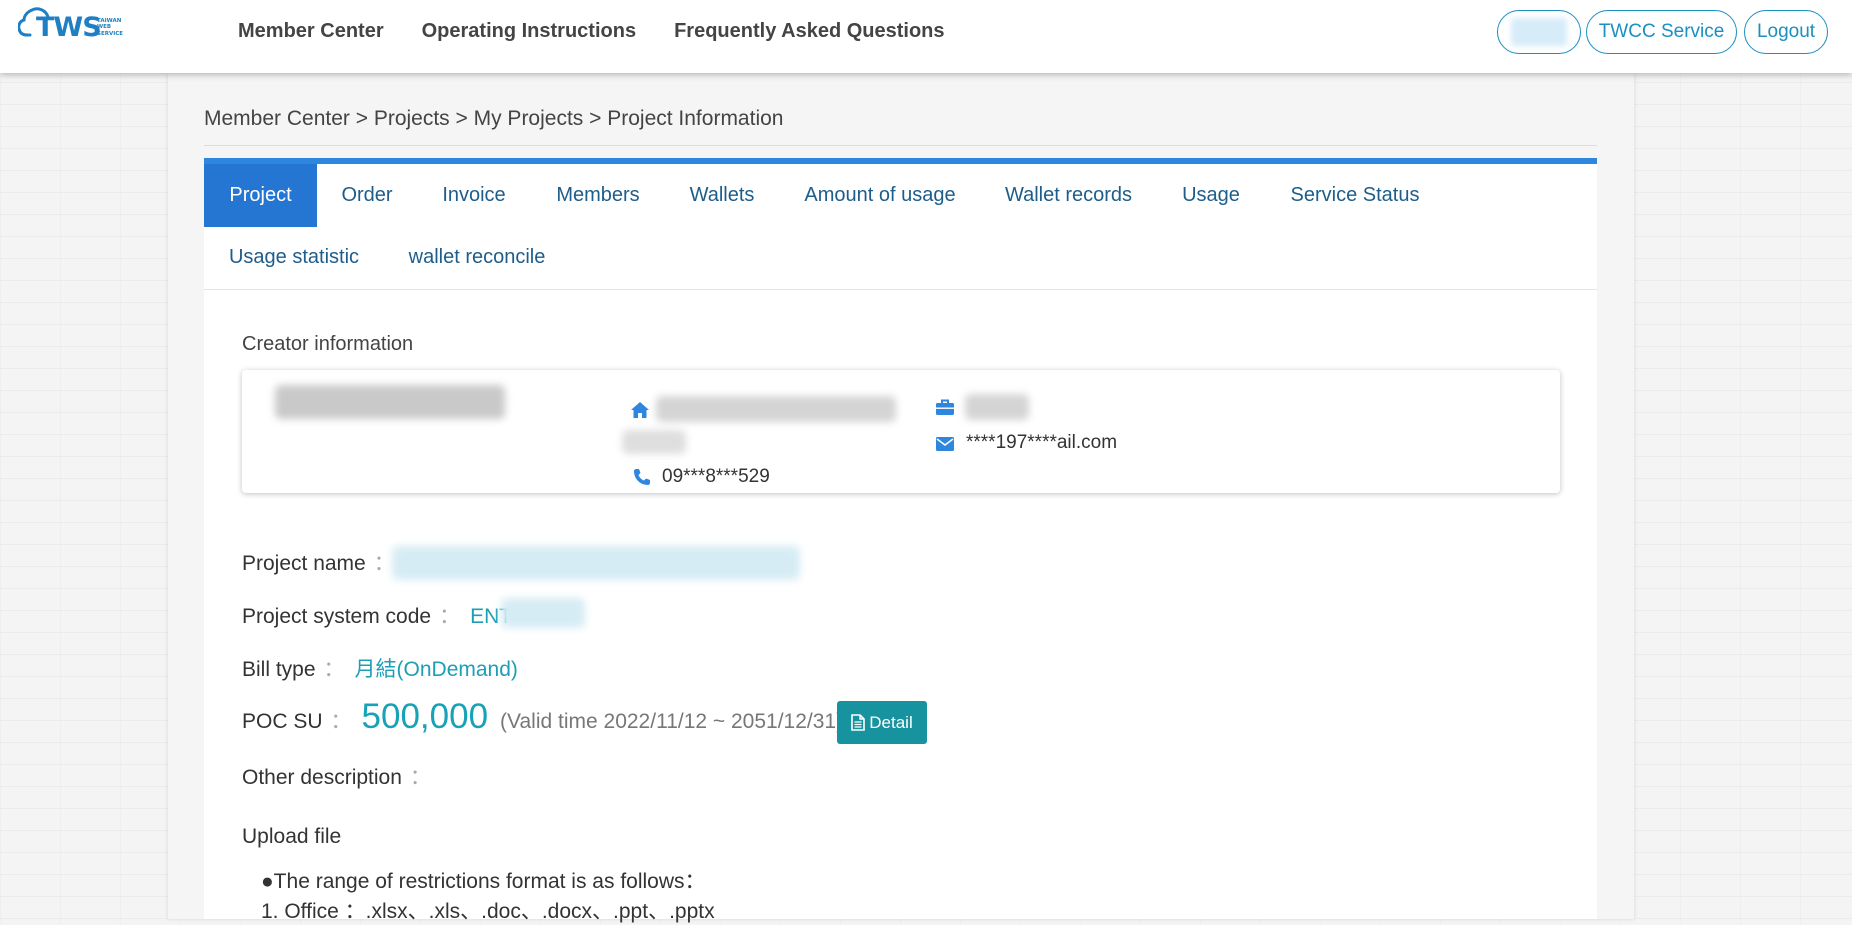 Image resolution: width=1852 pixels, height=925 pixels. Describe the element at coordinates (1786, 32) in the screenshot. I see `logout-button: Logout` at that location.